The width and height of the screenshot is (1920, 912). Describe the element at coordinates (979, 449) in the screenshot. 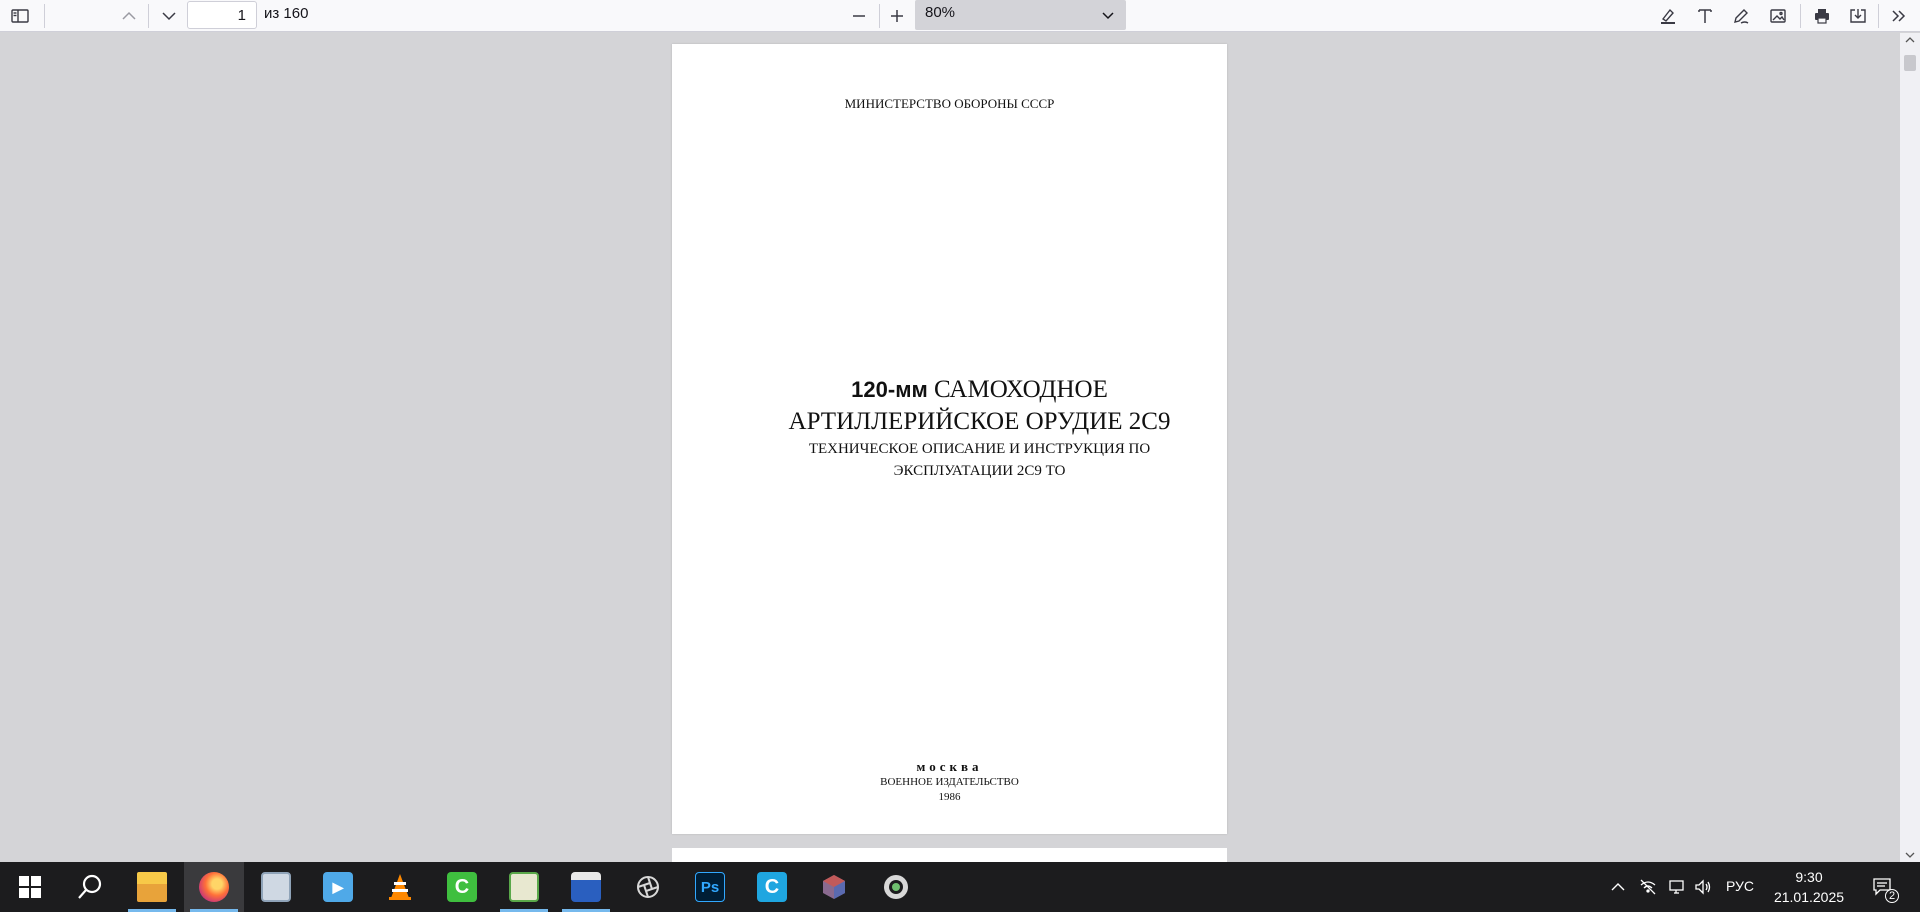

I see `subtitle-line1: ТЕХНИЧЕСКОЕ ОПИСАНИЕ И ИНСТРУКЦИЯ ПО` at that location.